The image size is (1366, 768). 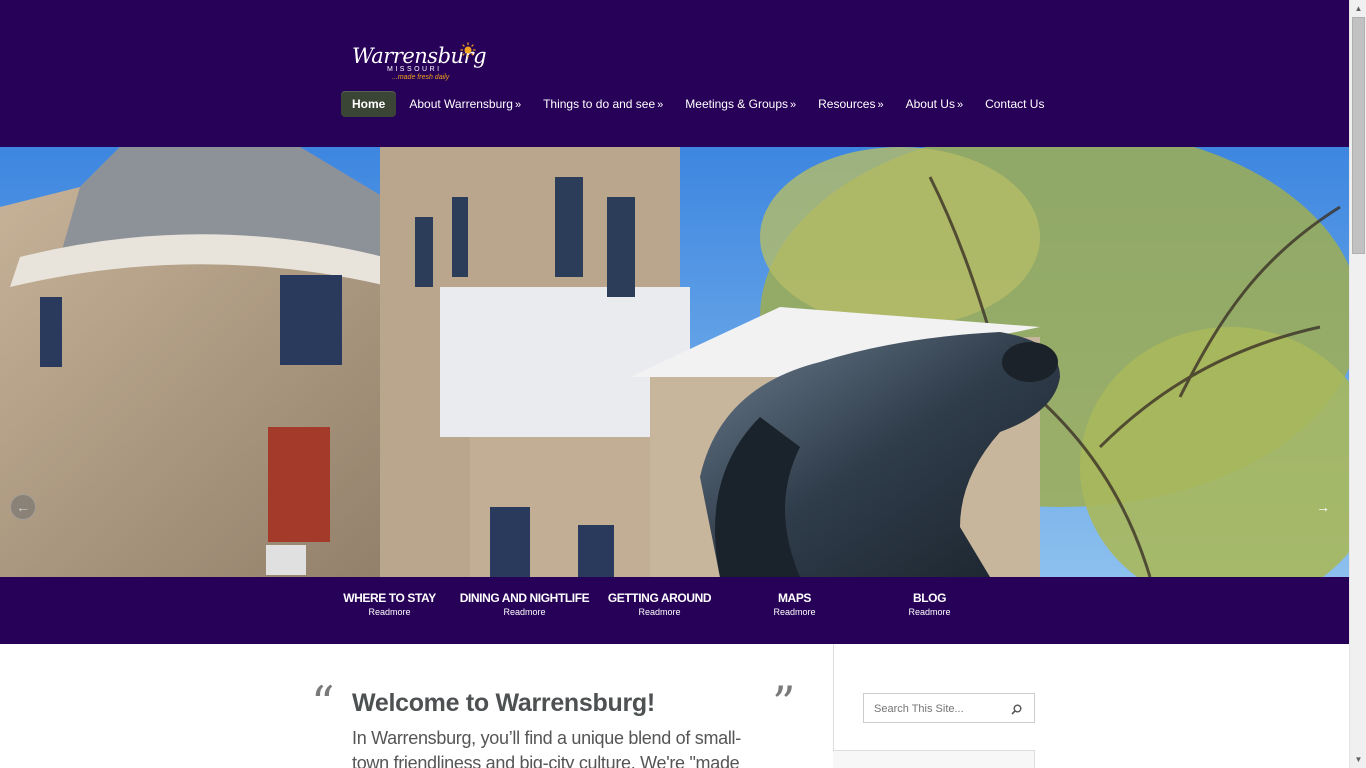 I want to click on arrow-left-icon: ←, so click(x=23, y=507).